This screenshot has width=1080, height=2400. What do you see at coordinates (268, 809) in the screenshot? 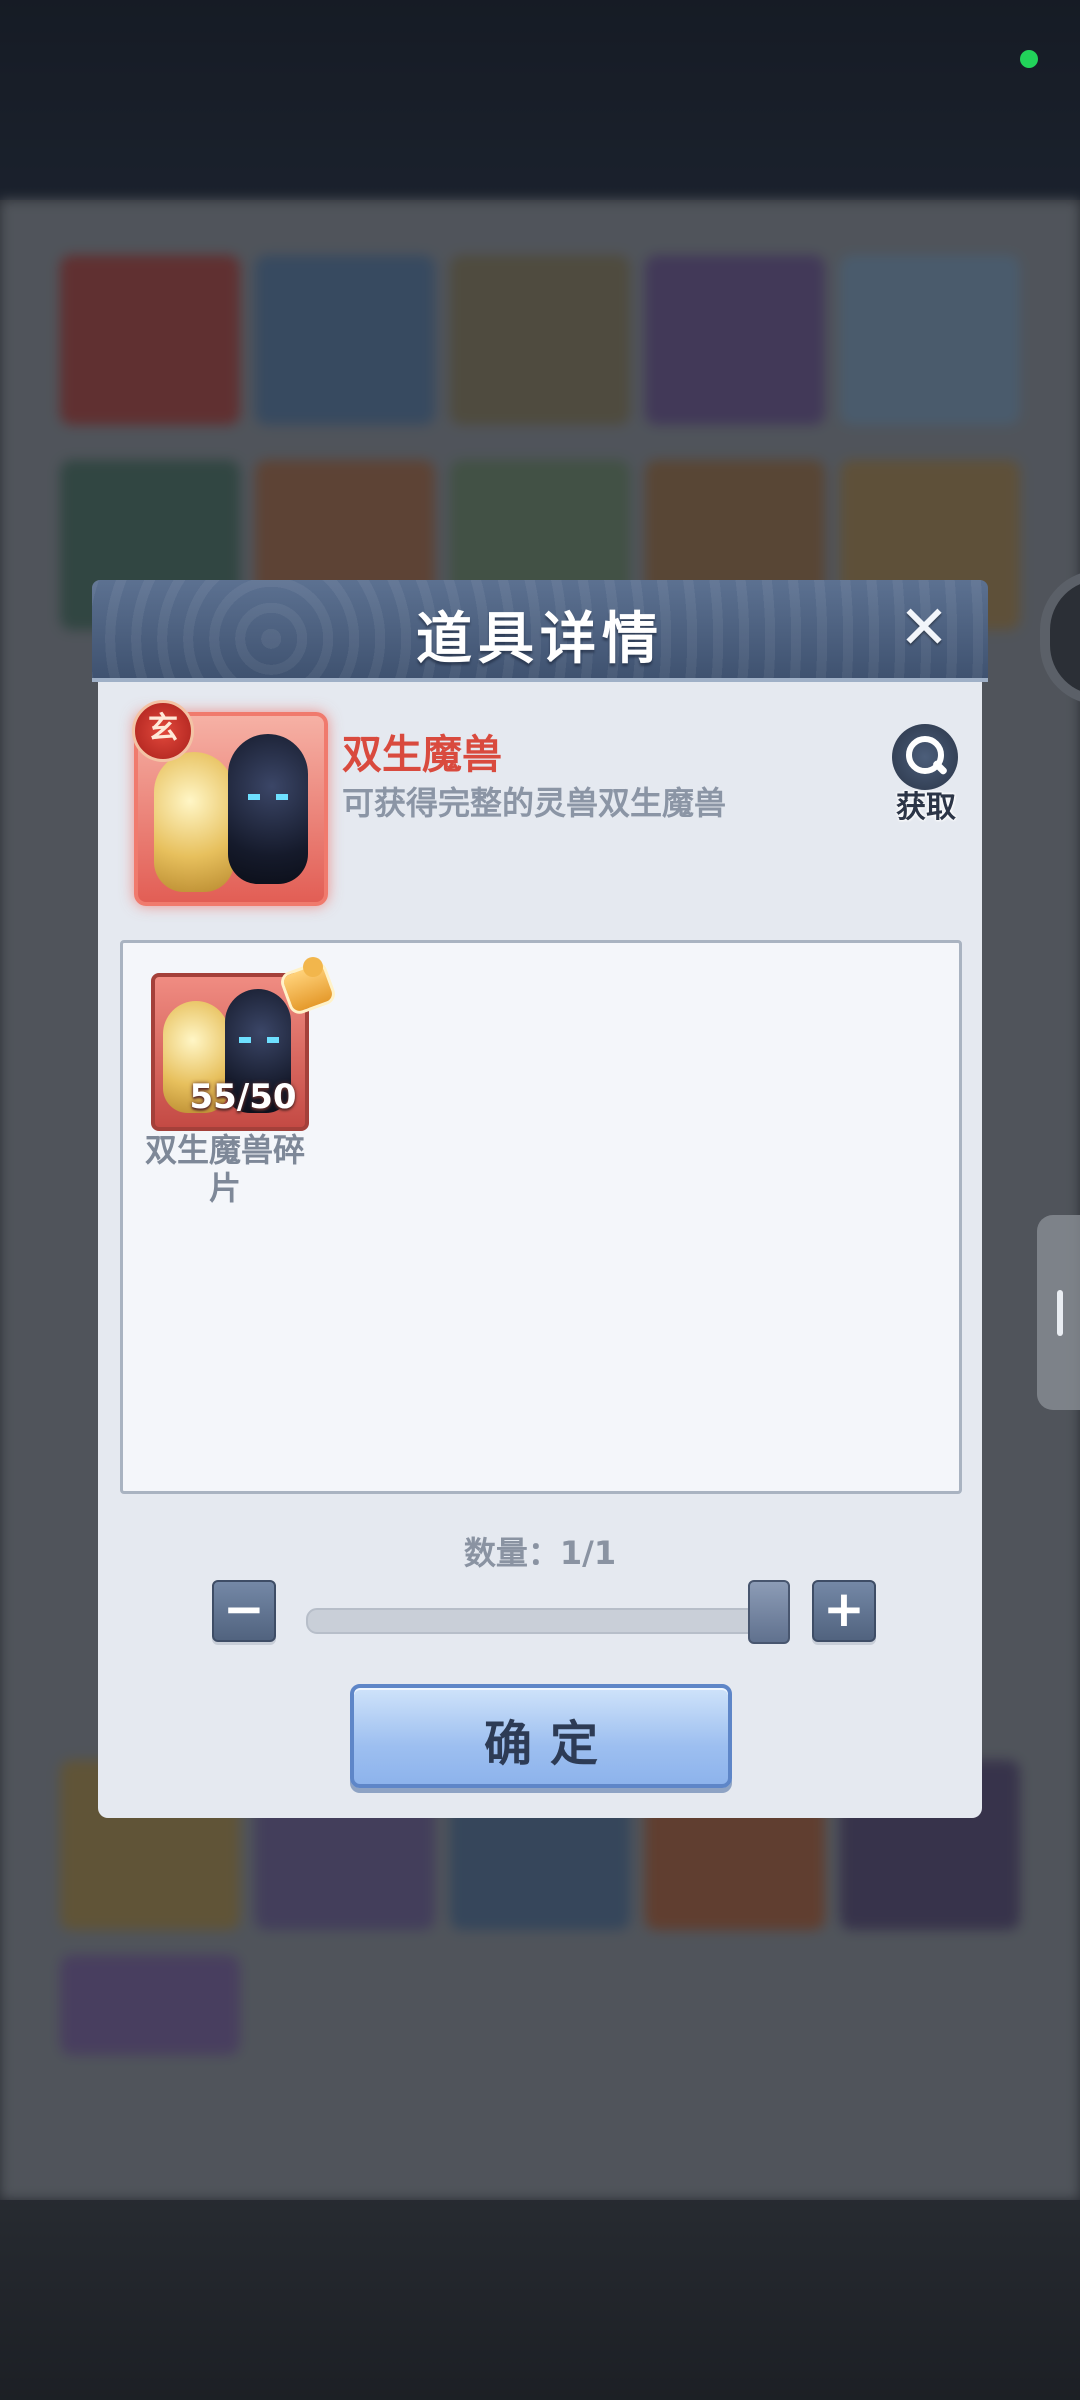
I see `dark-beast-mask-icon` at bounding box center [268, 809].